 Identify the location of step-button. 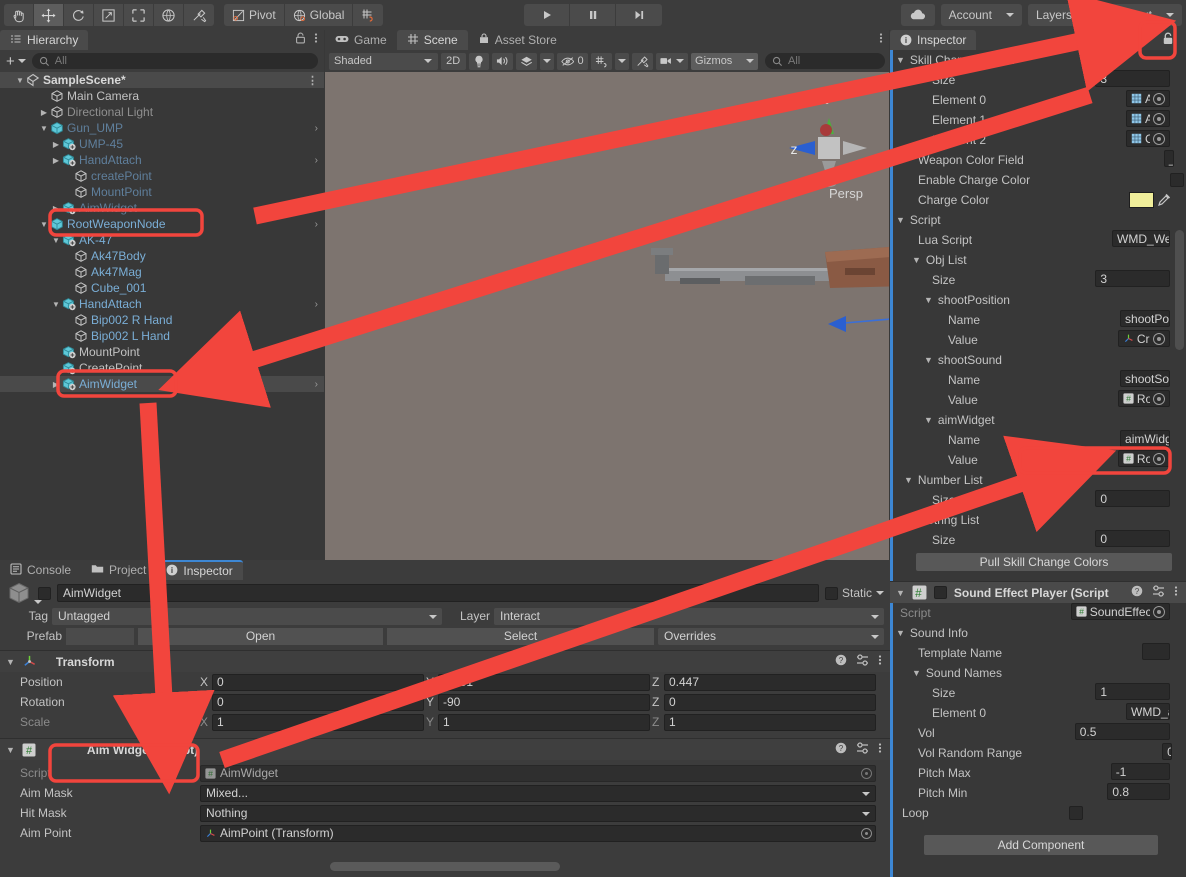
(639, 15).